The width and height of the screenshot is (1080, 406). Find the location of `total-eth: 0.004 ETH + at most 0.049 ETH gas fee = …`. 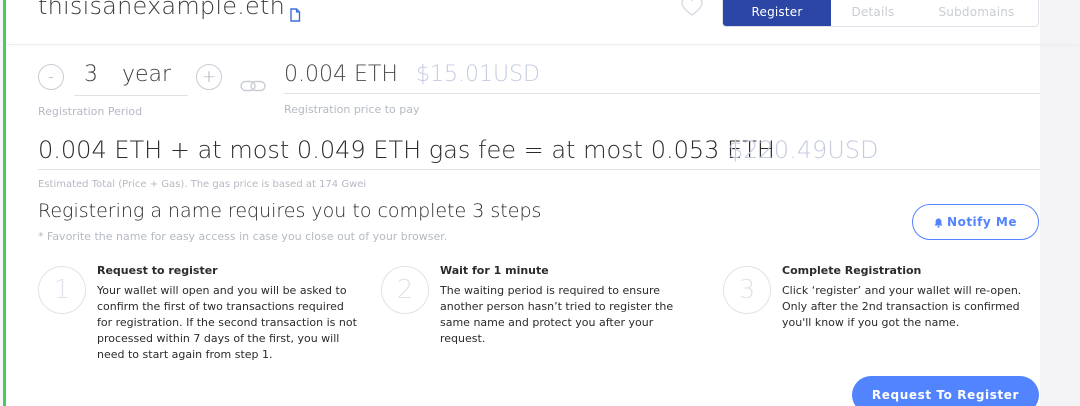

total-eth: 0.004 ETH + at most 0.049 ETH gas fee = … is located at coordinates (406, 150).